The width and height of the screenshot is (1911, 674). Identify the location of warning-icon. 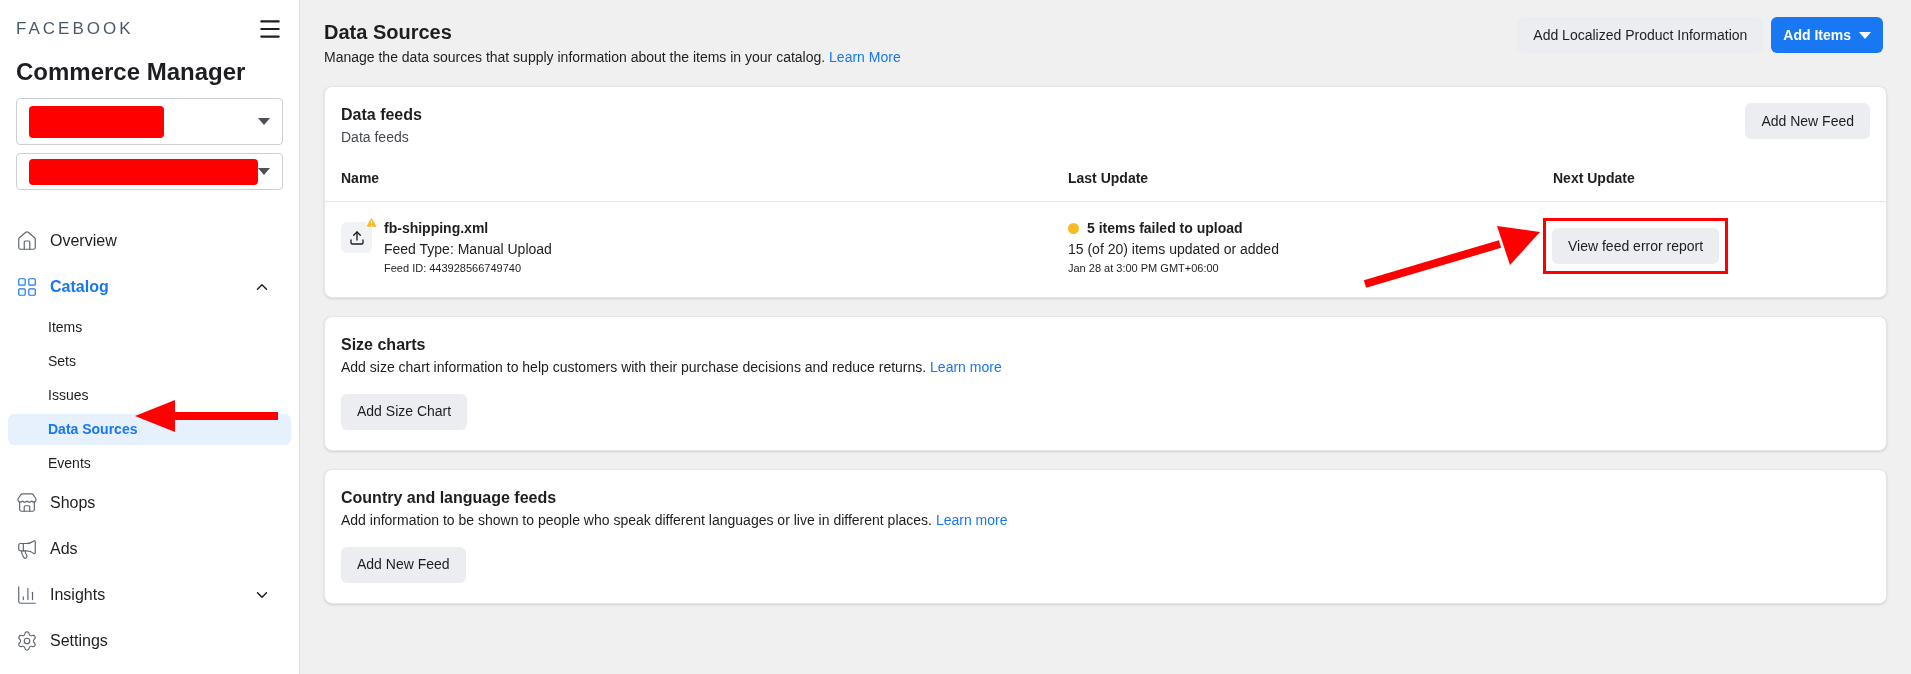
(371, 222).